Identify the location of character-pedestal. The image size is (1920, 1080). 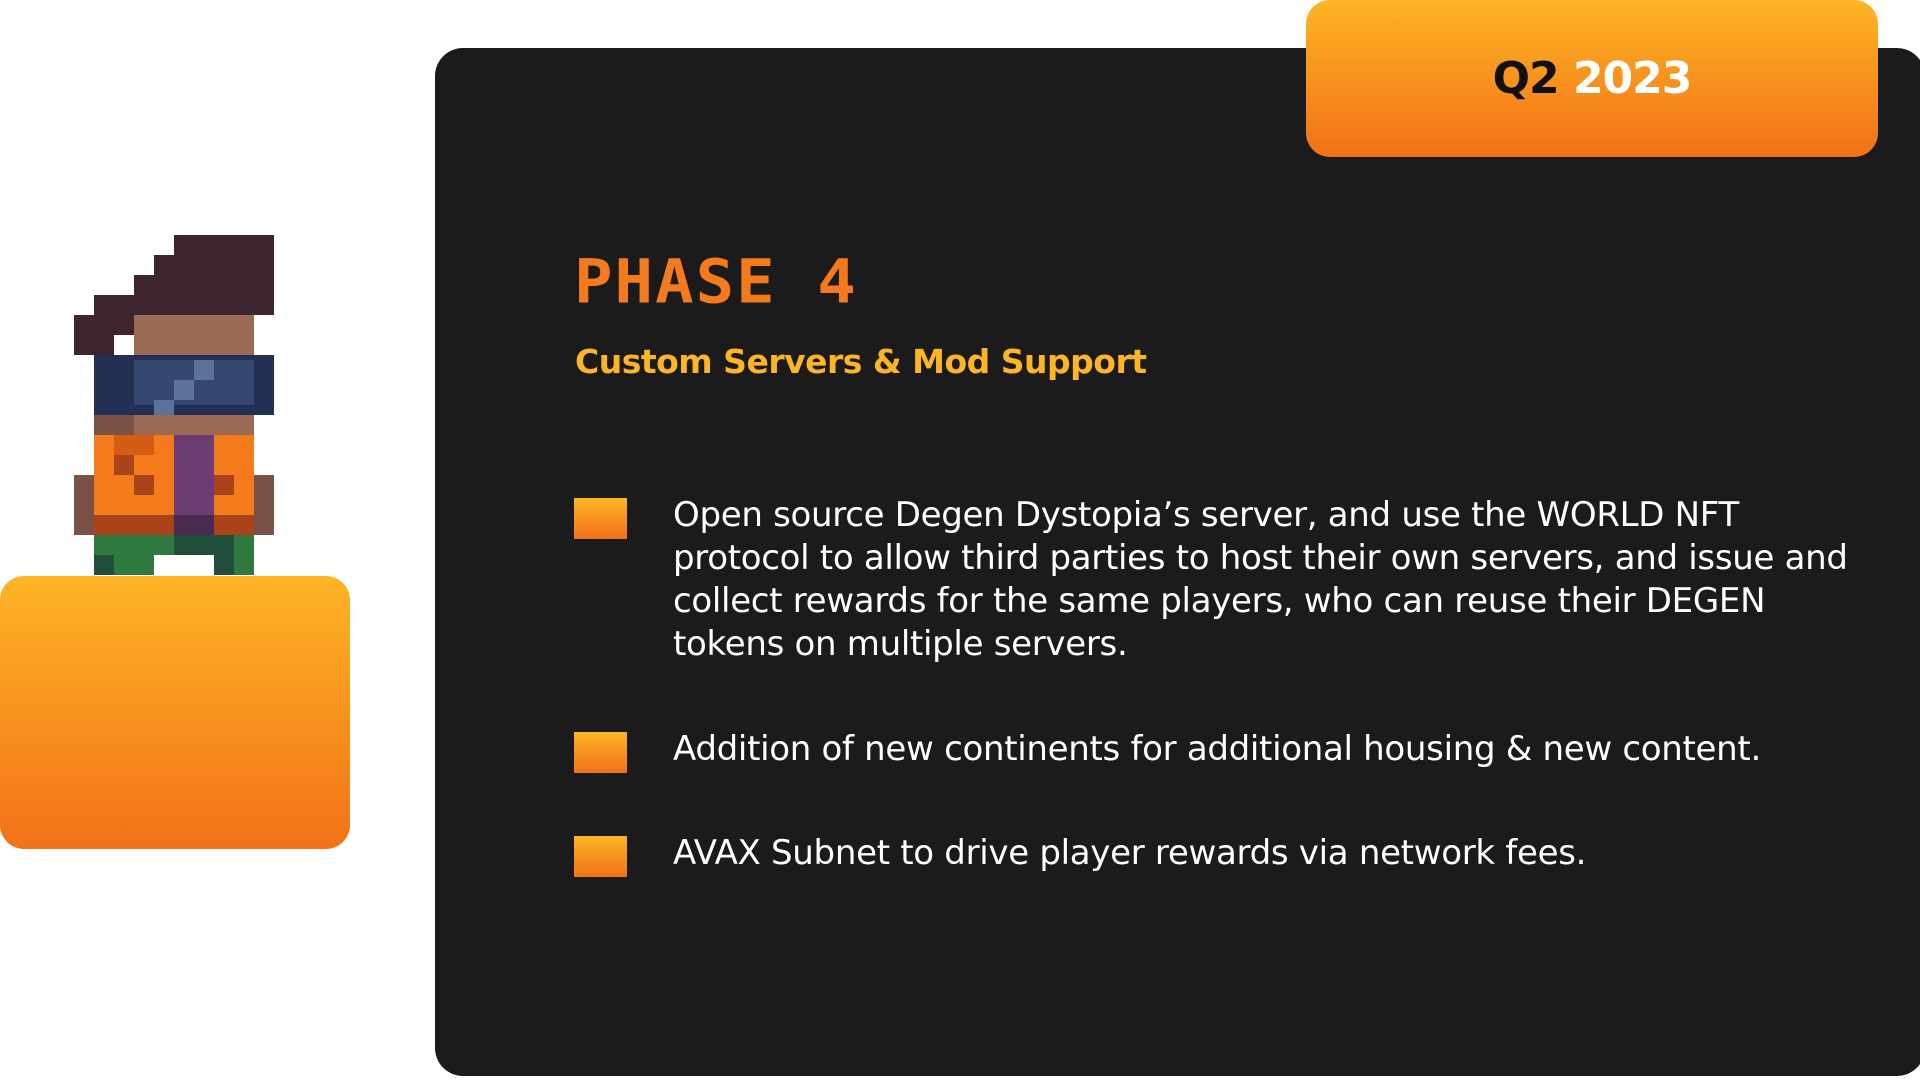
(175, 712).